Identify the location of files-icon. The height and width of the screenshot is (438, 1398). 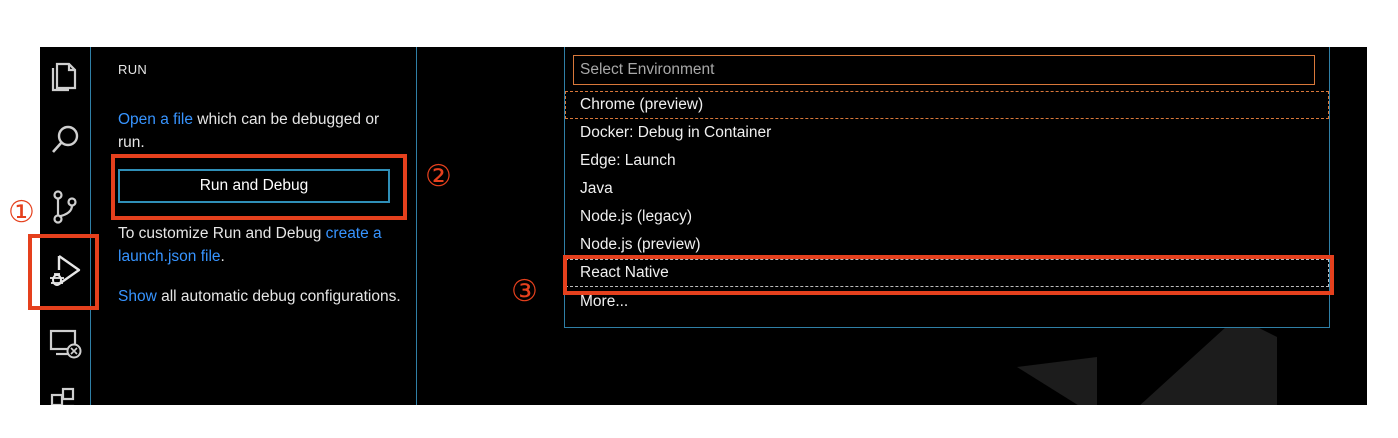
(64, 77).